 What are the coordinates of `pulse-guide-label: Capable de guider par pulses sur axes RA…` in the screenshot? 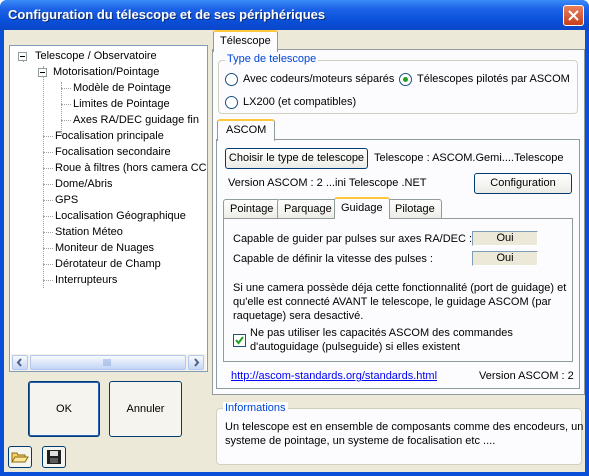 It's located at (353, 239).